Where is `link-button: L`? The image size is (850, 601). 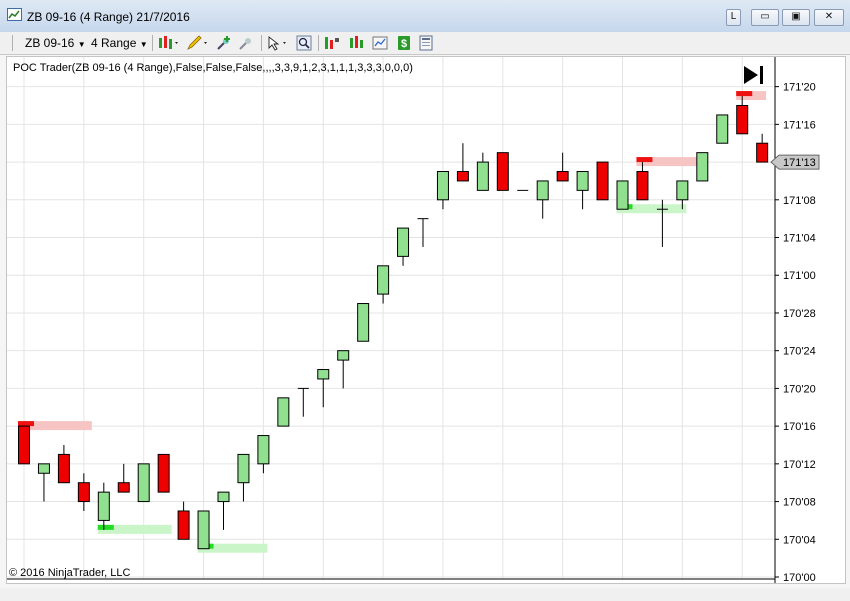
link-button: L is located at coordinates (733, 17).